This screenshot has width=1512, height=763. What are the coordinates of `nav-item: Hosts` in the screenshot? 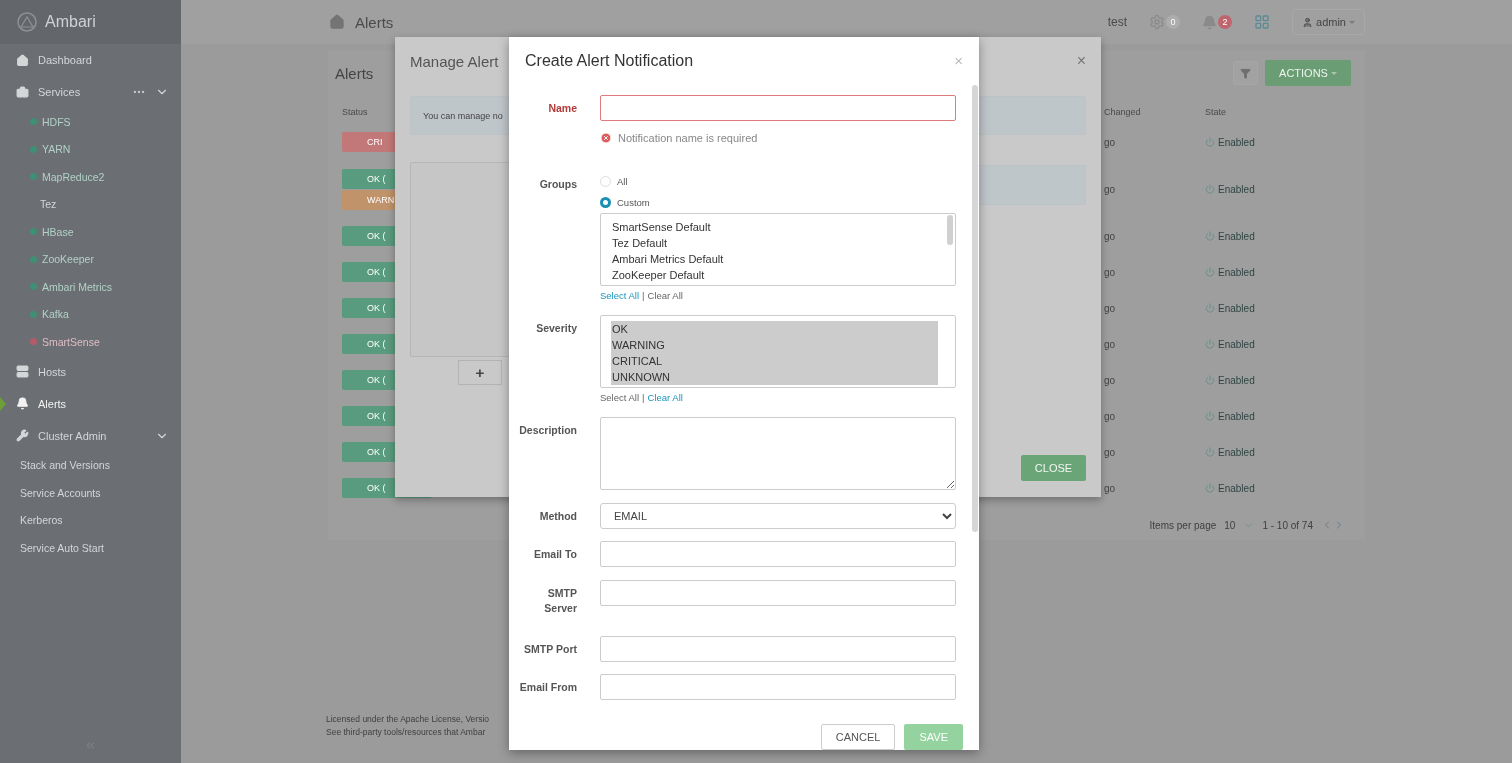 It's located at (90, 371).